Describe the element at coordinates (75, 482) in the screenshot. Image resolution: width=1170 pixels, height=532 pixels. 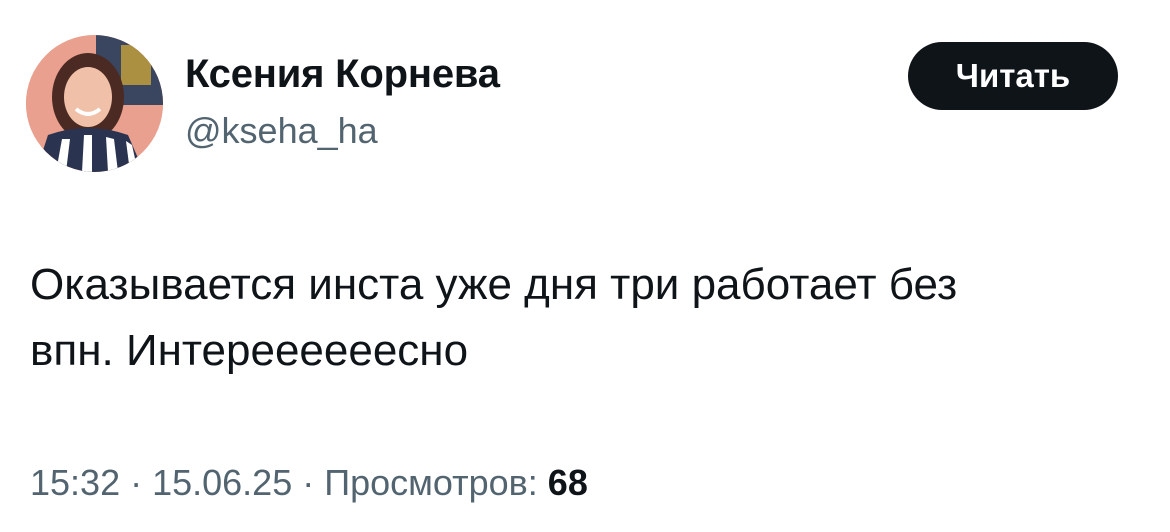
I see `tweet-time: 15:32` at that location.